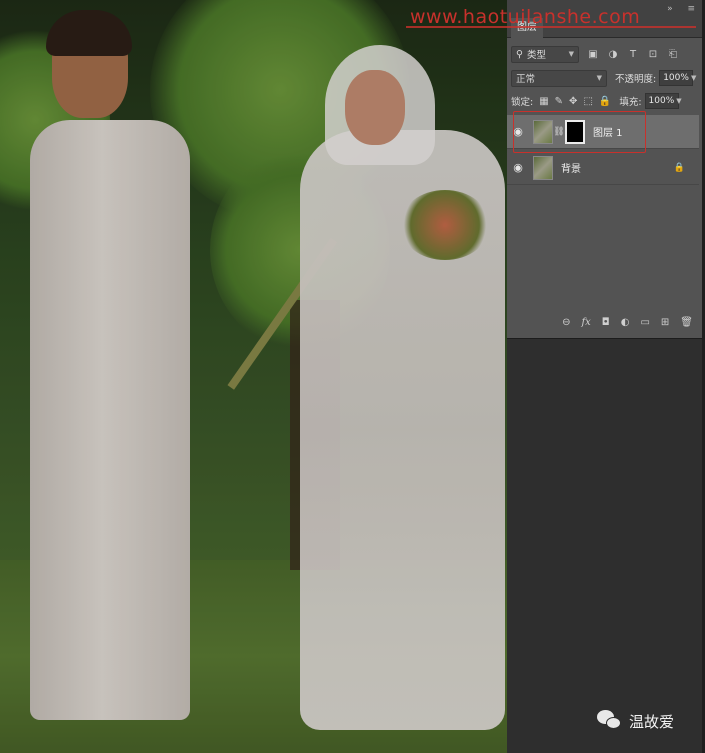 Image resolution: width=705 pixels, height=753 pixels. What do you see at coordinates (522, 102) in the screenshot?
I see `lock-label: 锁定:` at bounding box center [522, 102].